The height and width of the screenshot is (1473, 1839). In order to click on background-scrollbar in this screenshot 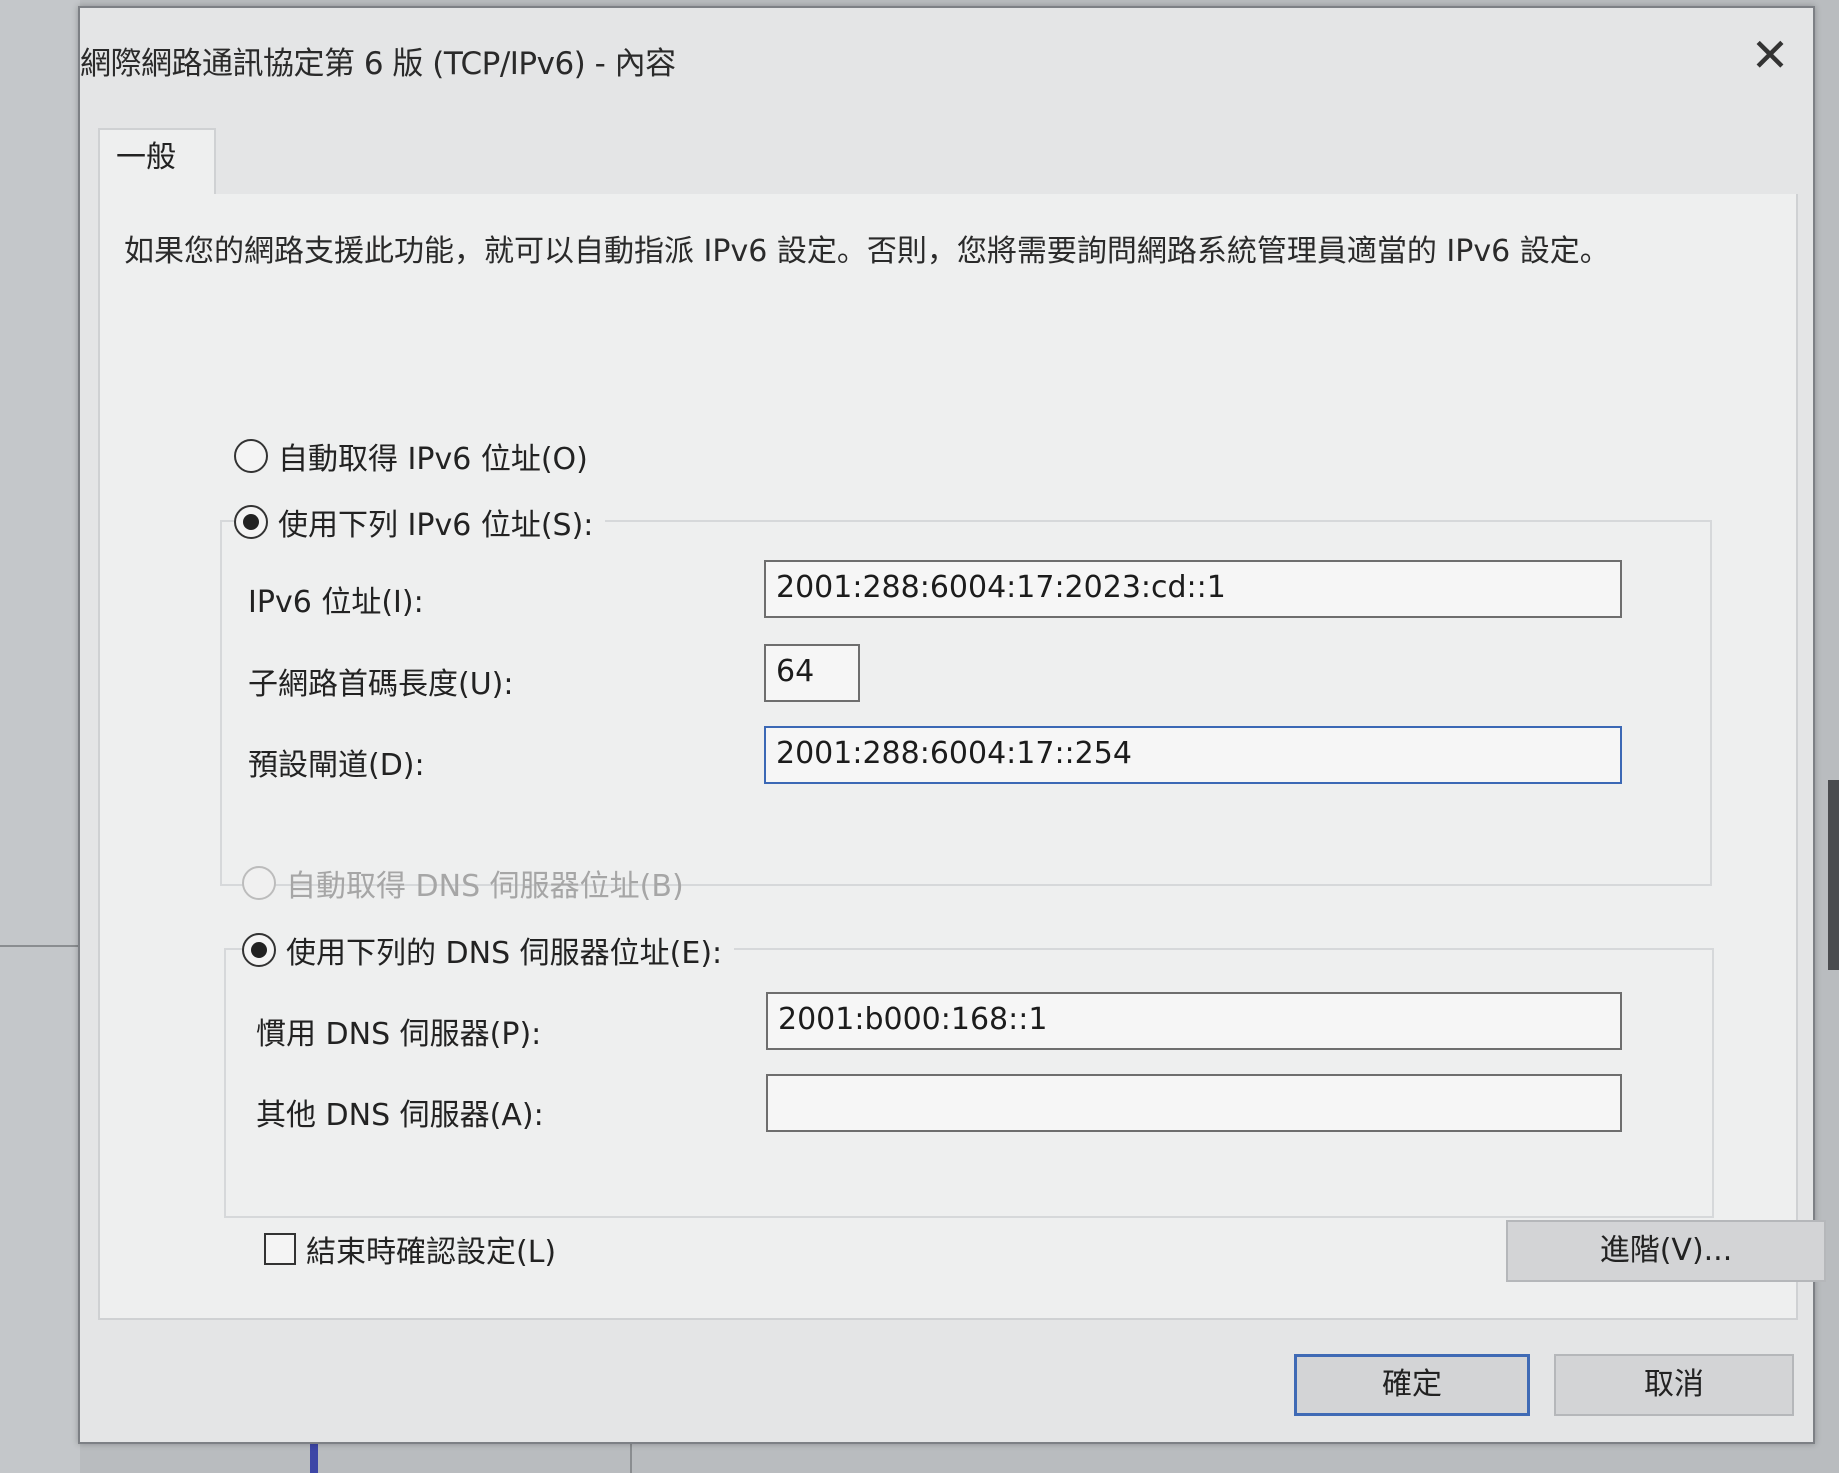, I will do `click(1833, 875)`.